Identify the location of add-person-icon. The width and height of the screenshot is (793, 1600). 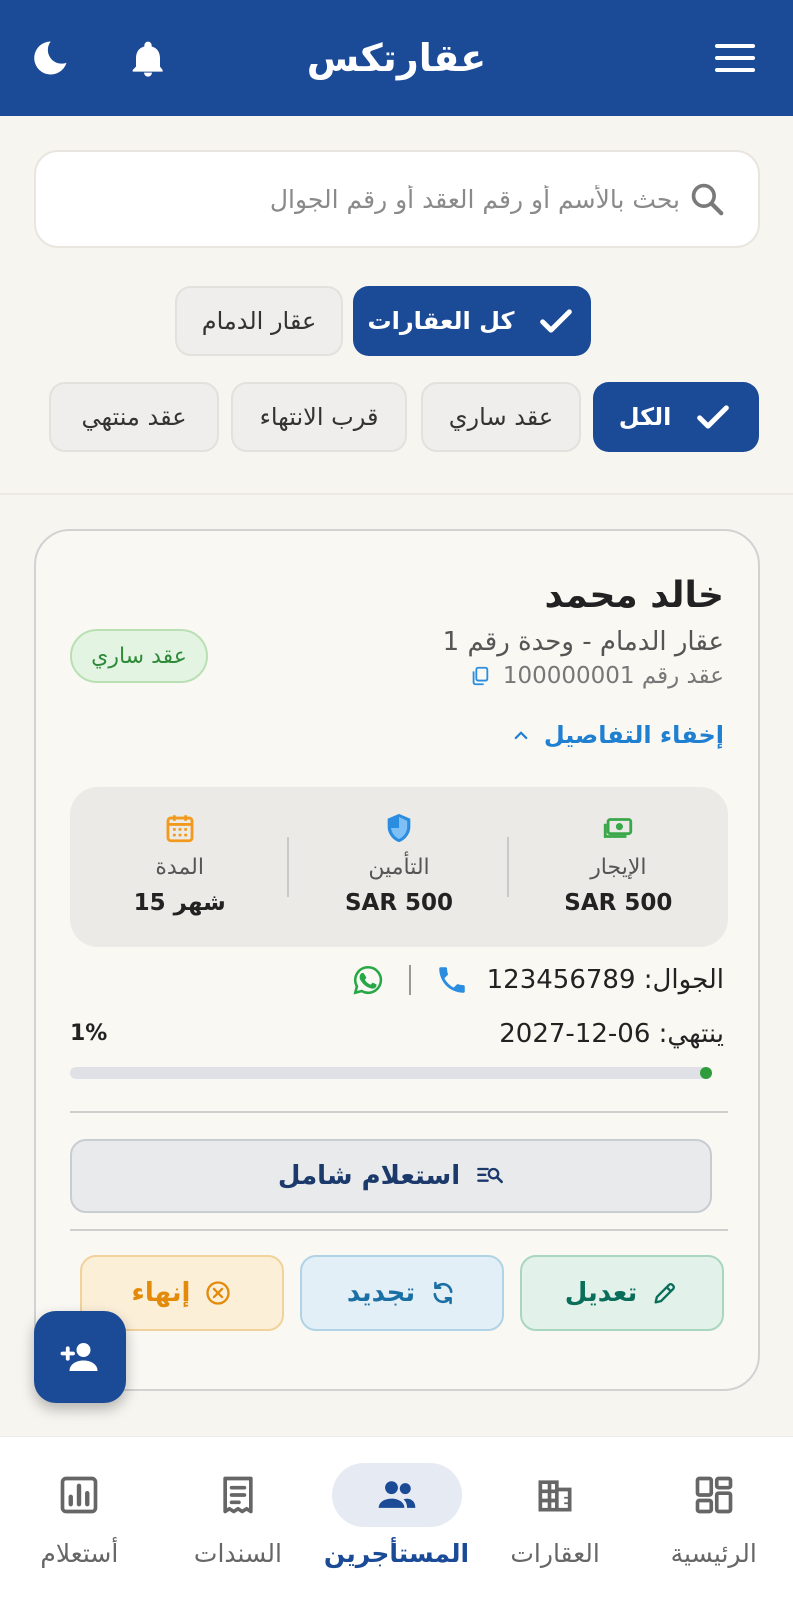
(79, 1357).